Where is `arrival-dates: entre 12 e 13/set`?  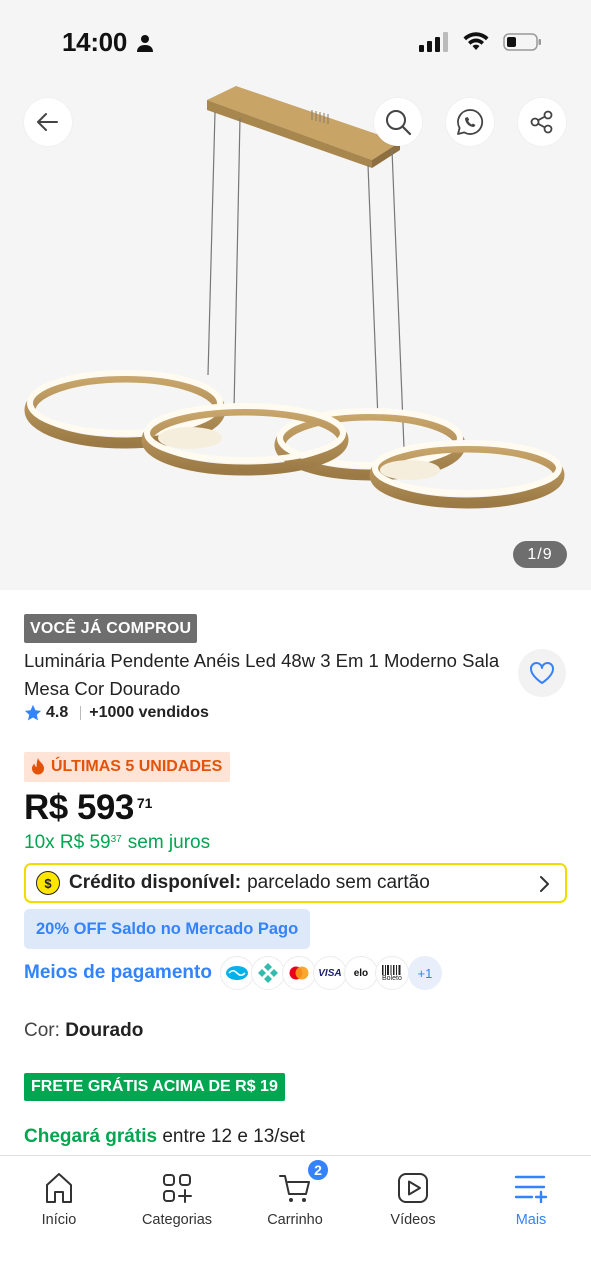 arrival-dates: entre 12 e 13/set is located at coordinates (233, 1136).